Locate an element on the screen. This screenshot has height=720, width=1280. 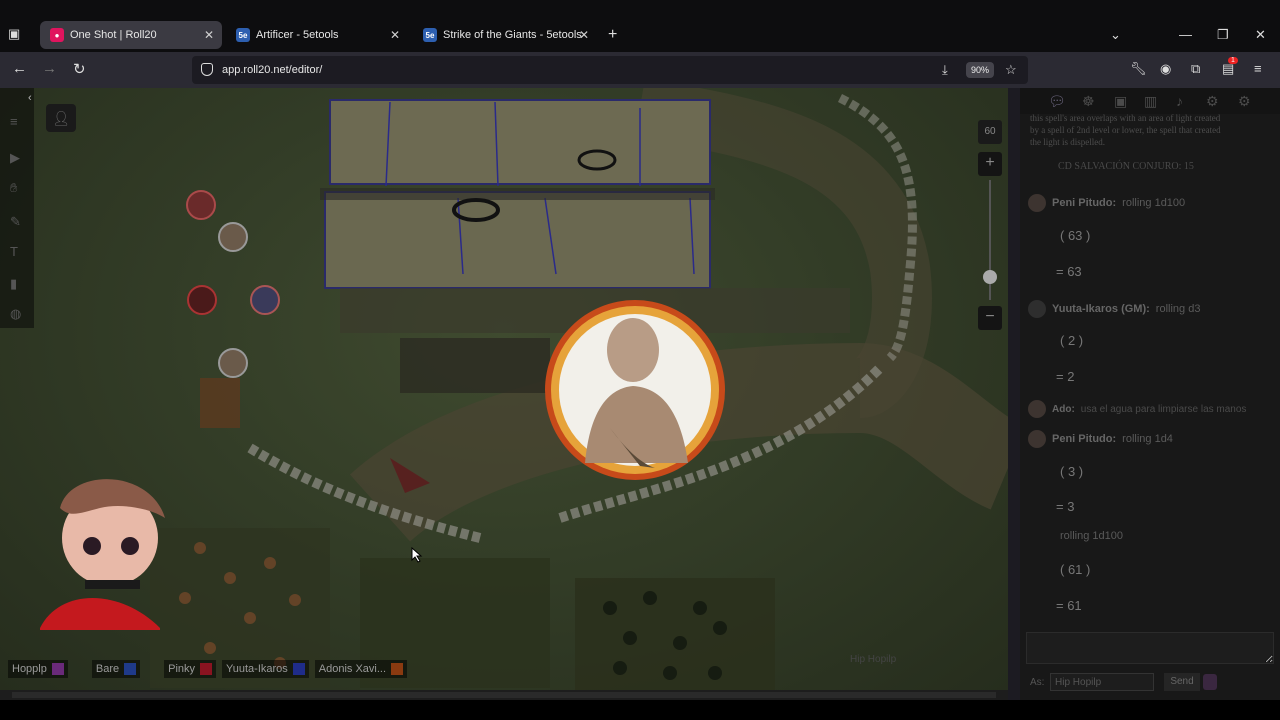
player-name: Bare is located at coordinates (107, 669).